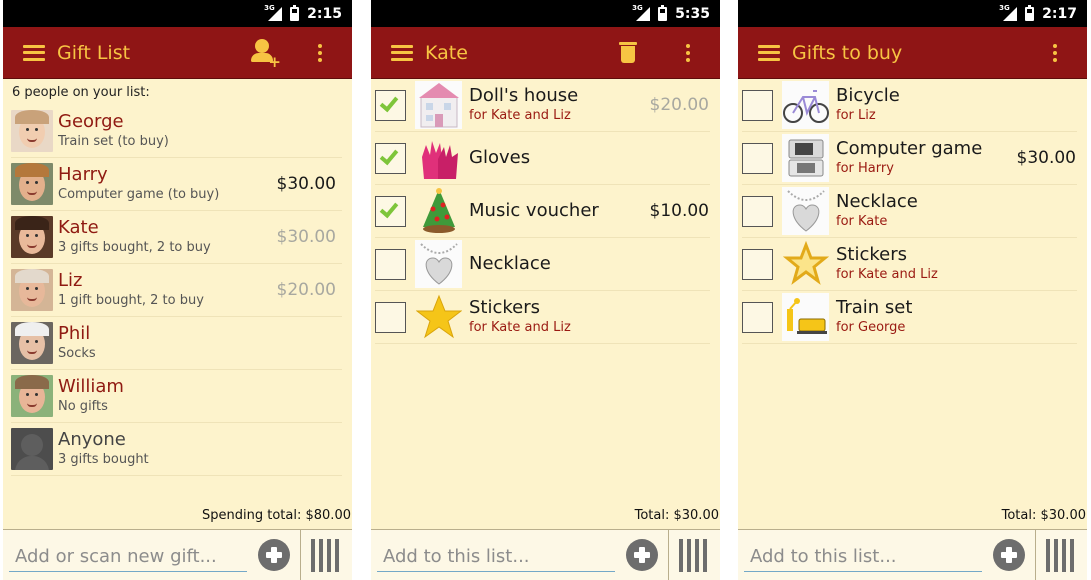 The width and height of the screenshot is (1091, 580). I want to click on person-amount: $20.00, so click(306, 290).